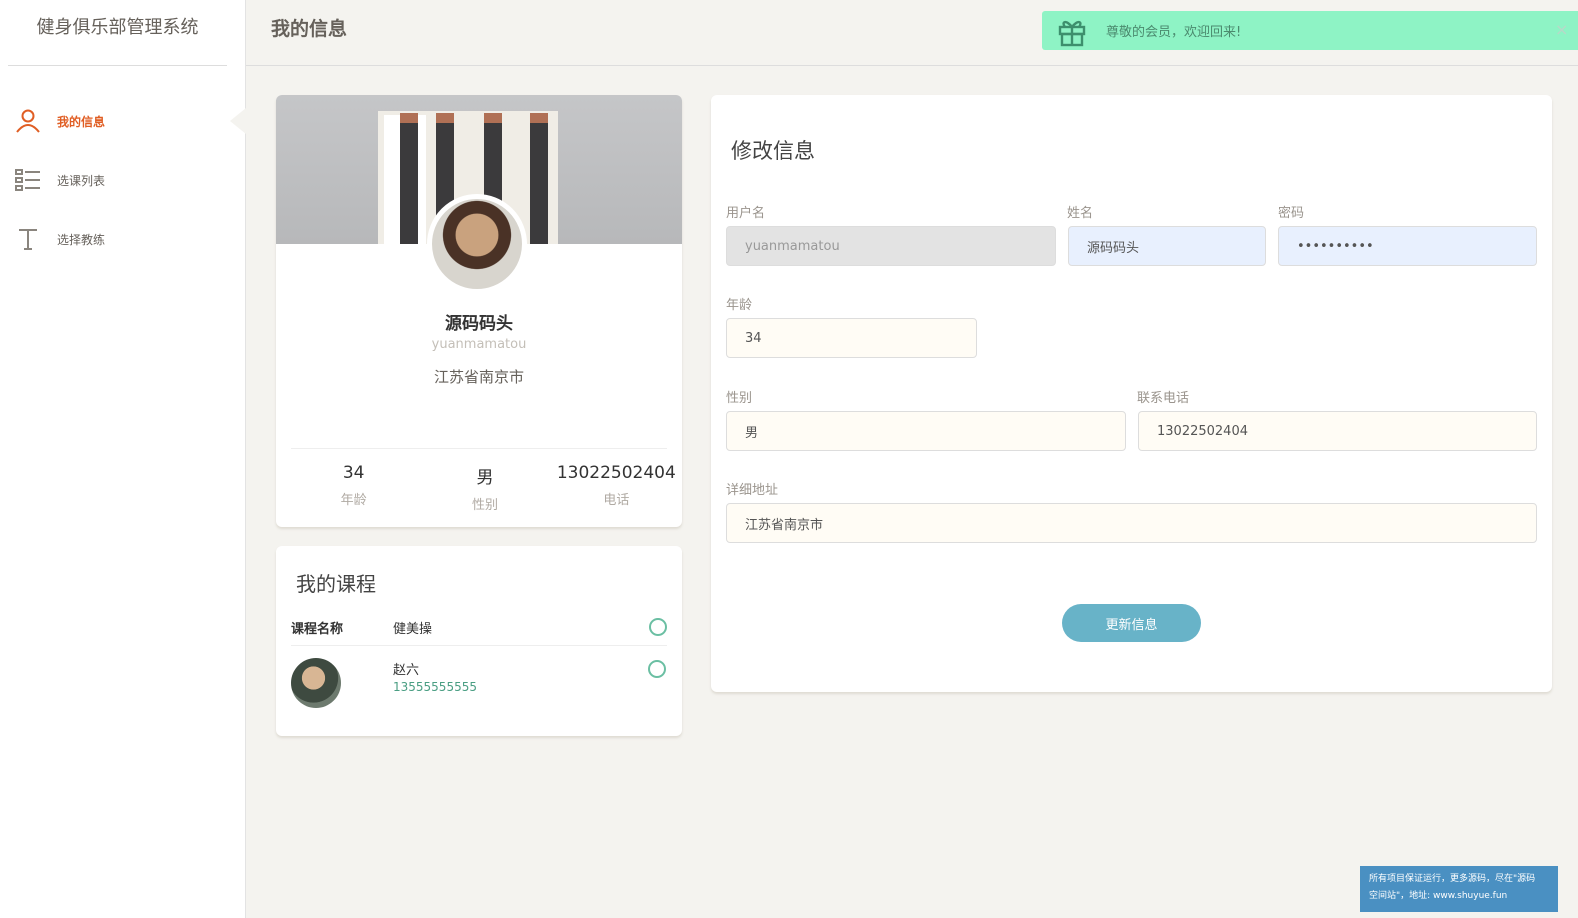 The width and height of the screenshot is (1578, 918). Describe the element at coordinates (657, 669) in the screenshot. I see `coach-radio` at that location.